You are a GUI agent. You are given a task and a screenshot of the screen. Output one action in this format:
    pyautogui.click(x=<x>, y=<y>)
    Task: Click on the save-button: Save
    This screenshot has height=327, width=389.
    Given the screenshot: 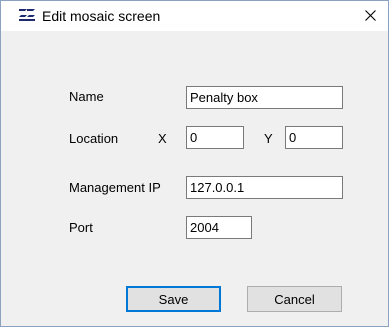 What is the action you would take?
    pyautogui.click(x=173, y=299)
    